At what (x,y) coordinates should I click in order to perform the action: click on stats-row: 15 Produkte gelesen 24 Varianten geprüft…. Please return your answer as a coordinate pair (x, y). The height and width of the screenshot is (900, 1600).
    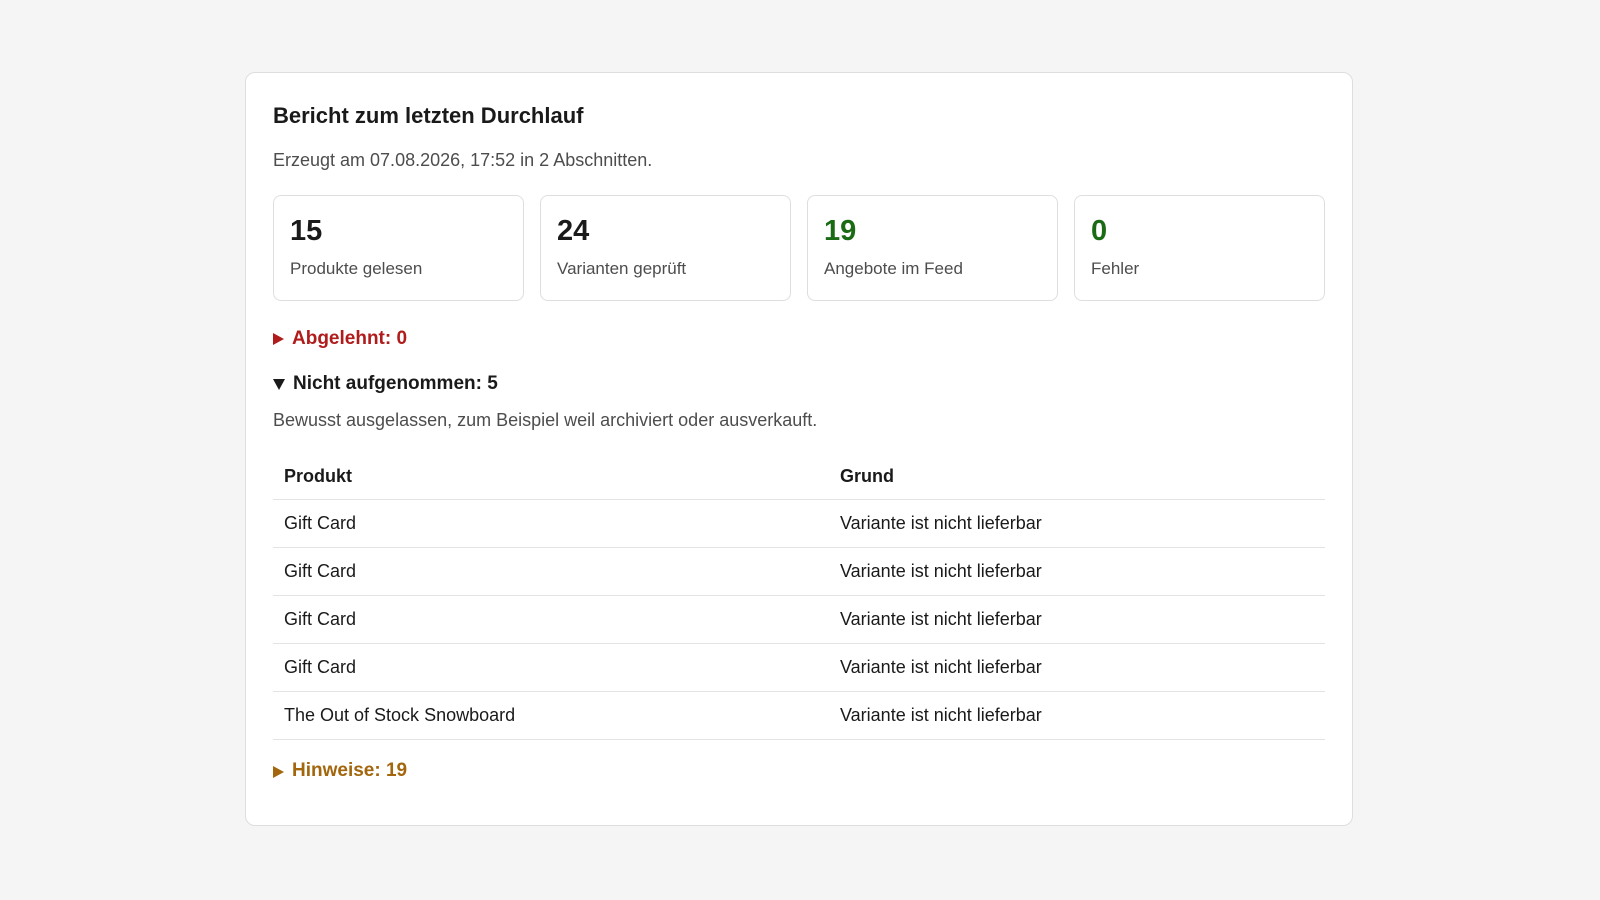
    Looking at the image, I should click on (799, 247).